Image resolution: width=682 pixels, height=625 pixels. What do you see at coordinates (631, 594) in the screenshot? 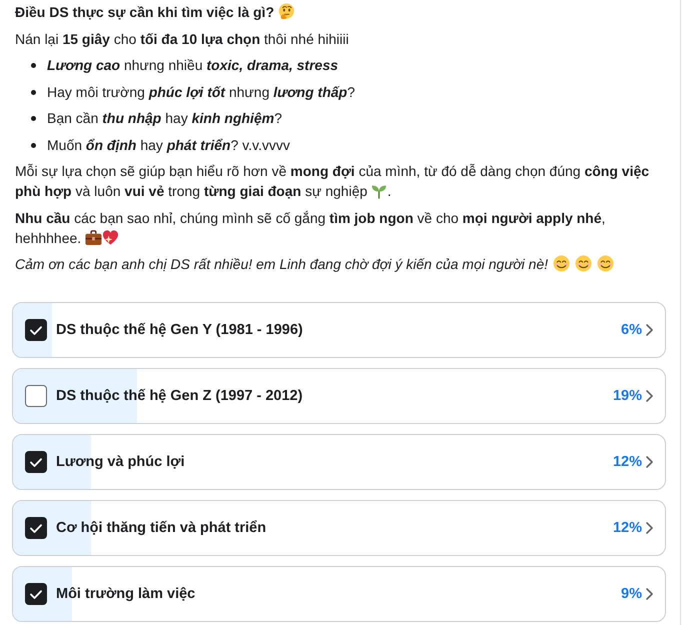
I see `vote-percentage: 9%` at bounding box center [631, 594].